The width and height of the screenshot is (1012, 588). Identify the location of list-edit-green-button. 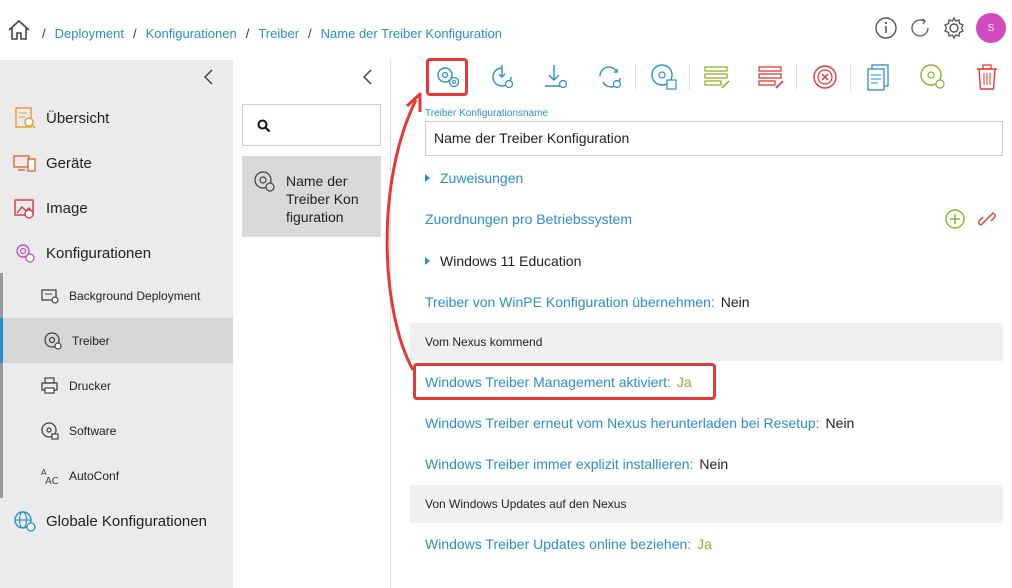
(717, 77).